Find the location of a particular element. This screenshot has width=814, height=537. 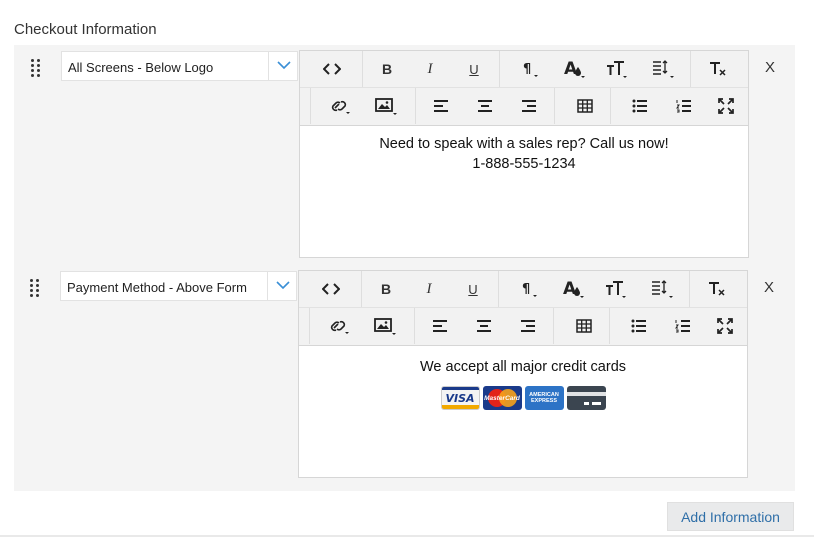

placement-select-value: Payment Method - Above Form is located at coordinates (157, 287).